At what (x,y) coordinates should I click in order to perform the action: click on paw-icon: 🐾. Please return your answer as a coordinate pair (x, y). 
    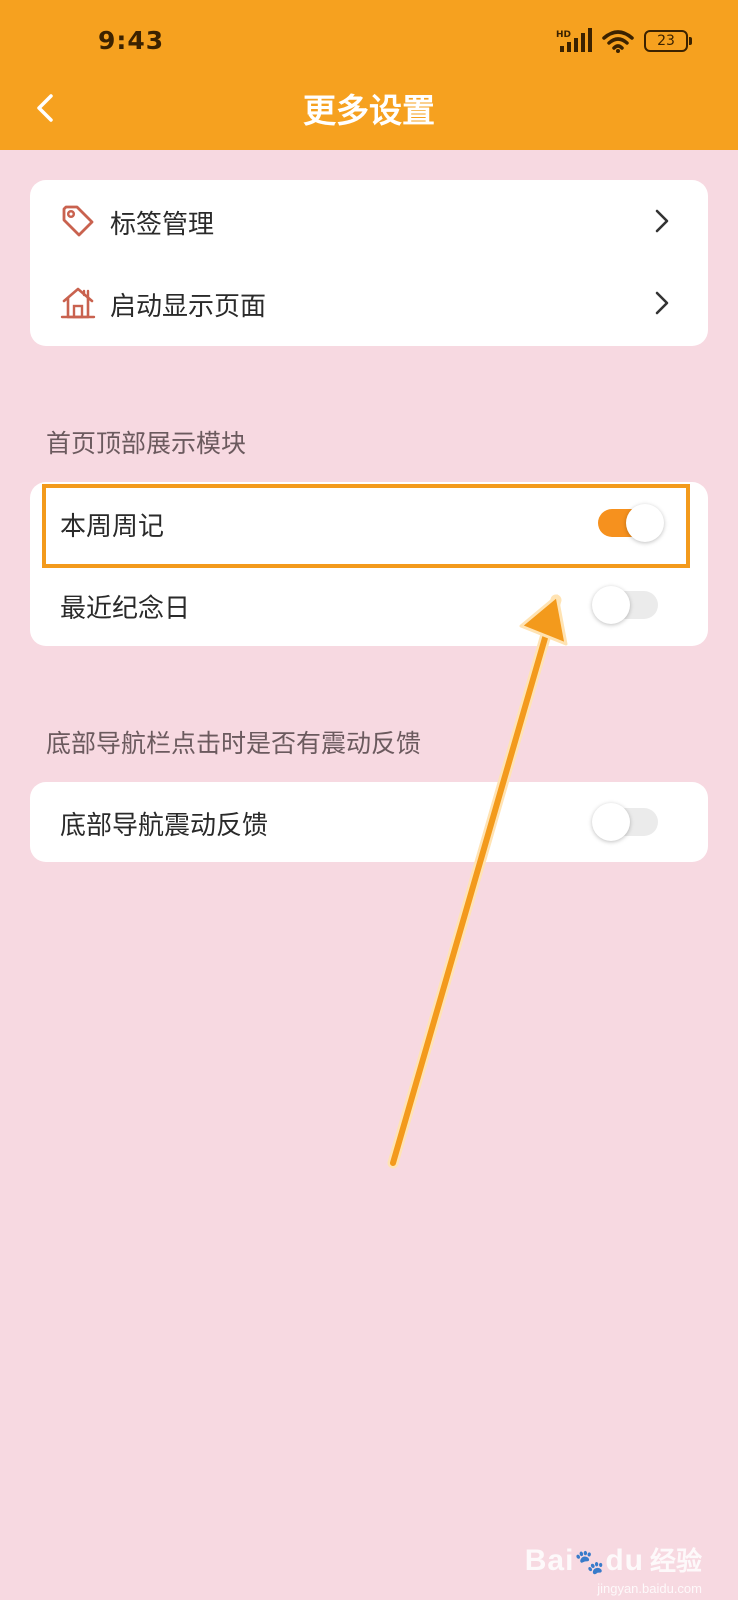
    Looking at the image, I should click on (590, 1562).